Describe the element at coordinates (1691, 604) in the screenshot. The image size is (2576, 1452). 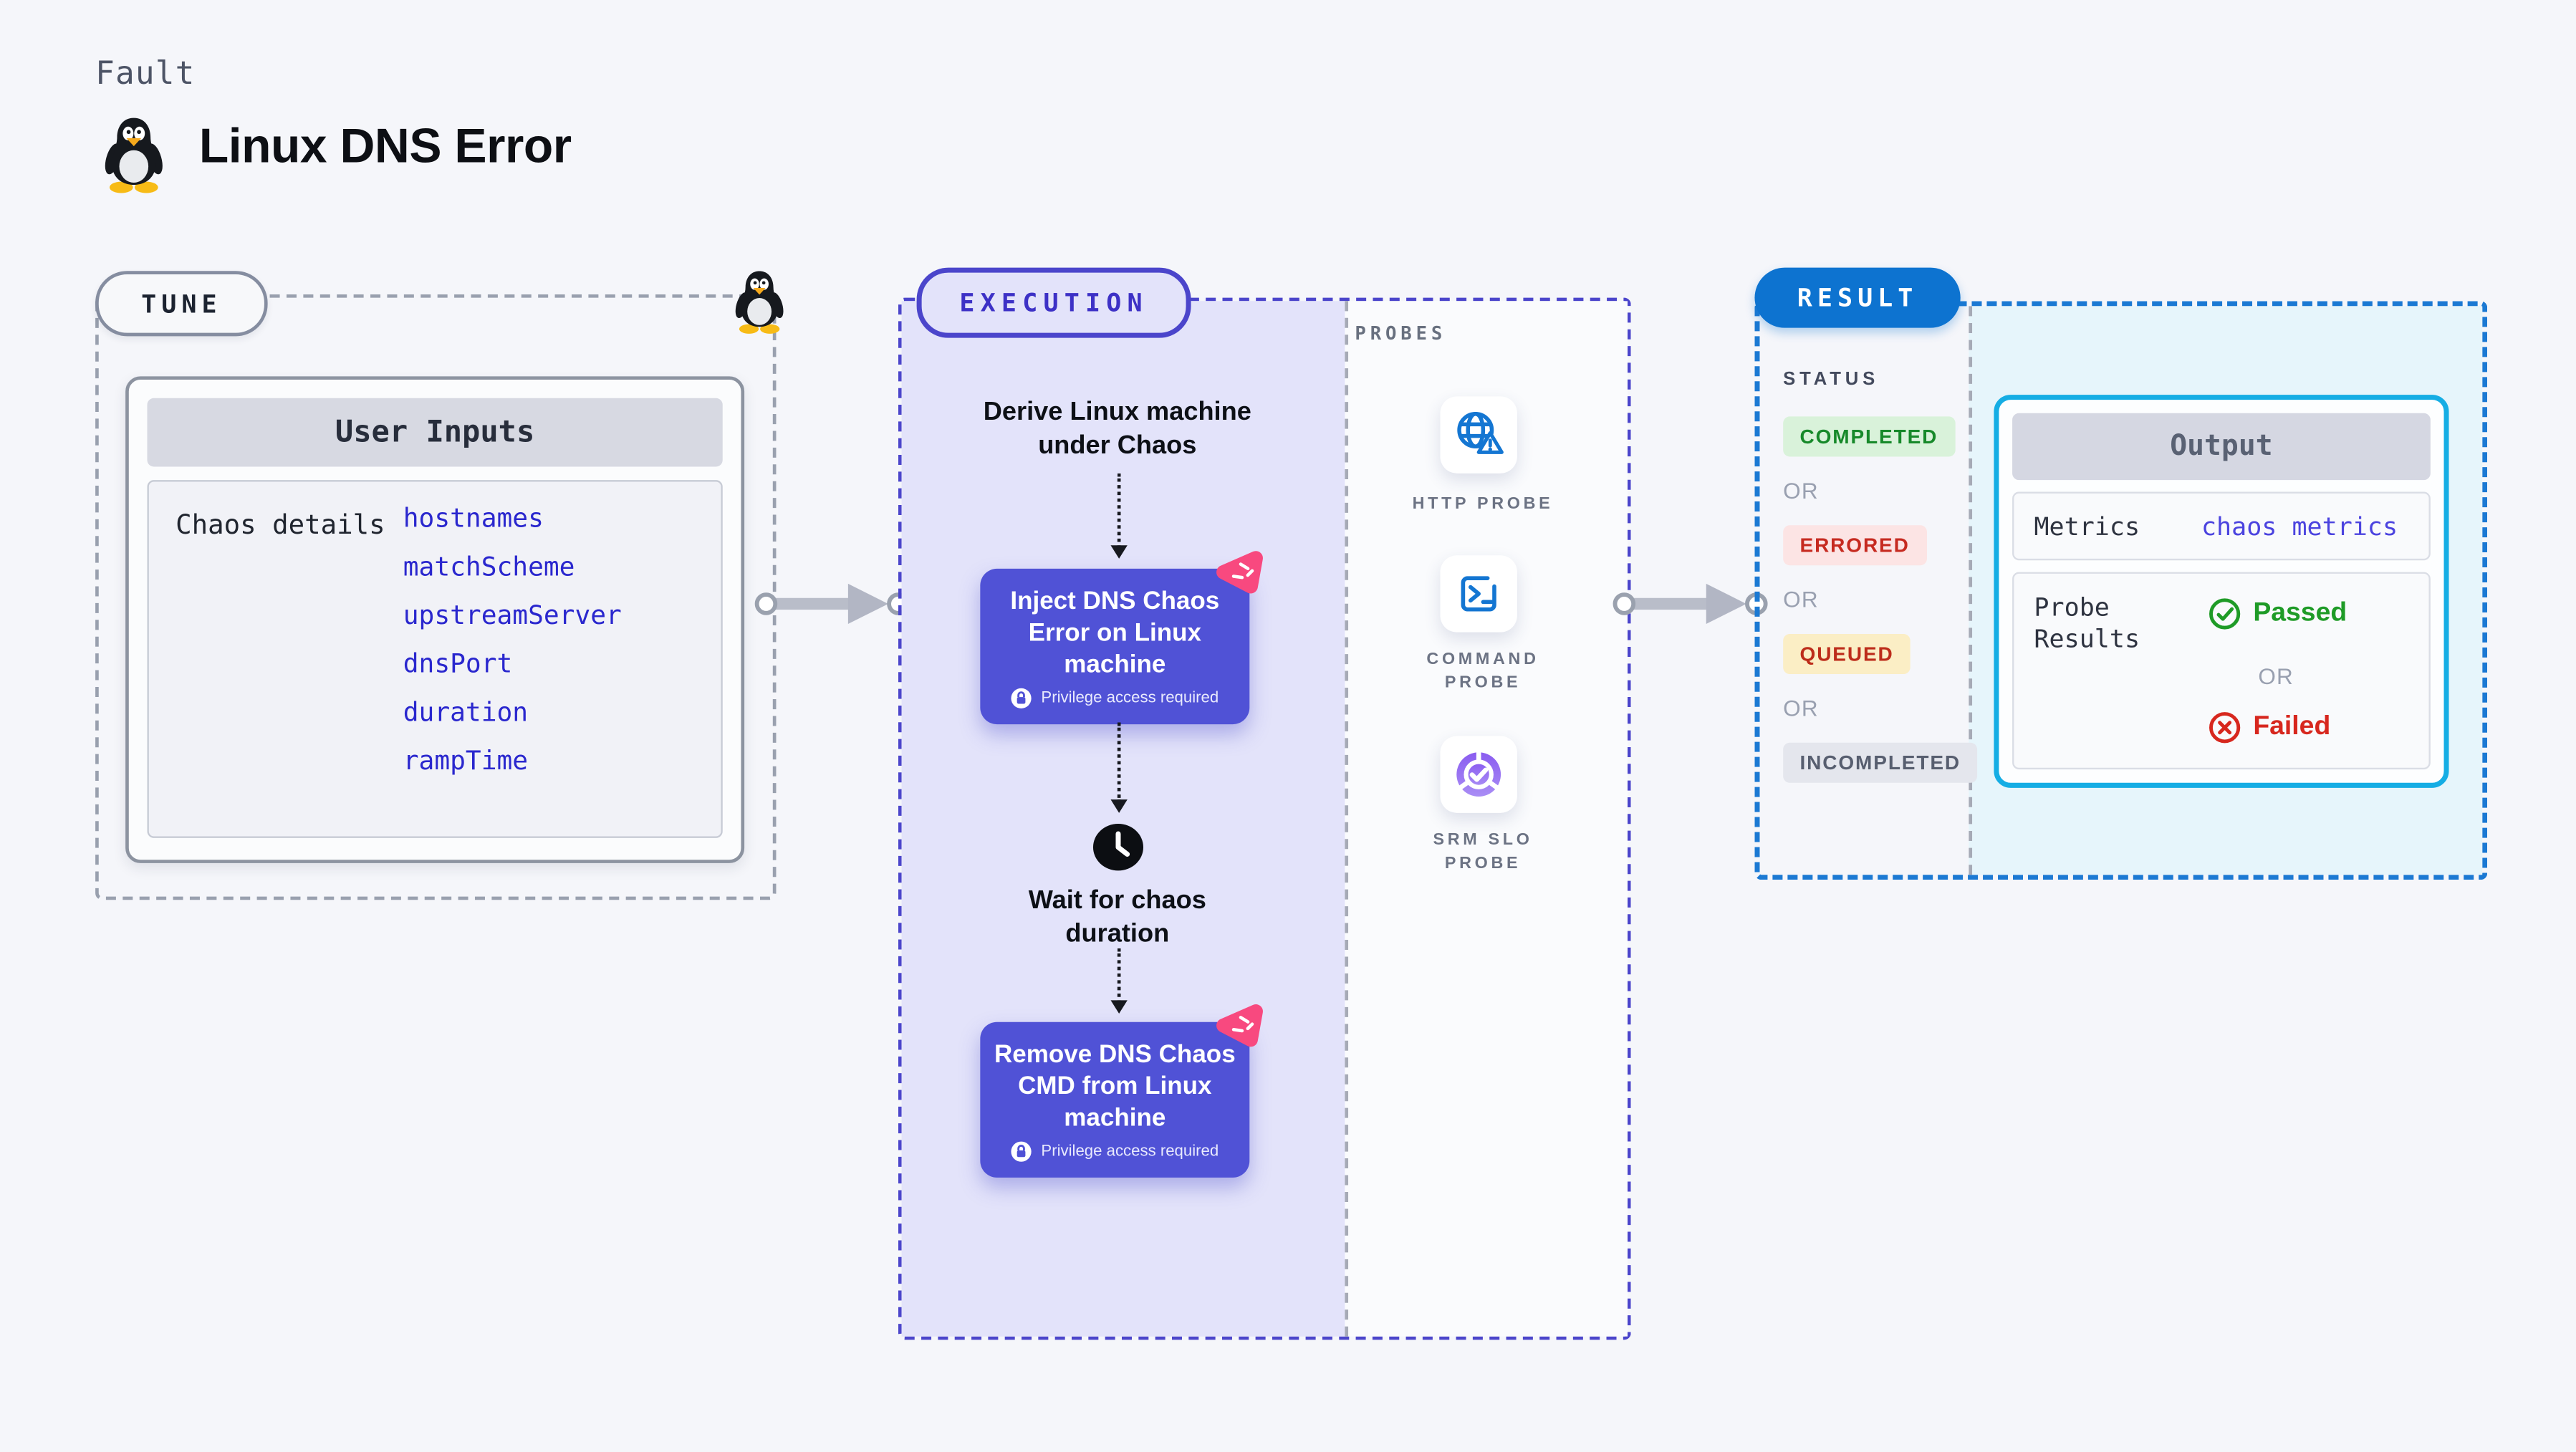
I see `execution-to-result-arrow` at that location.